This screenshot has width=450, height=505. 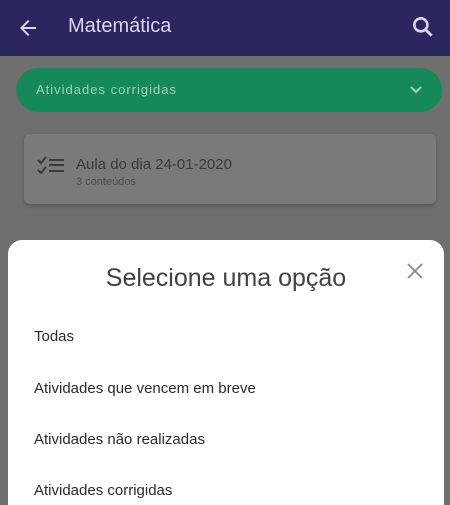 I want to click on close-icon, so click(x=415, y=271).